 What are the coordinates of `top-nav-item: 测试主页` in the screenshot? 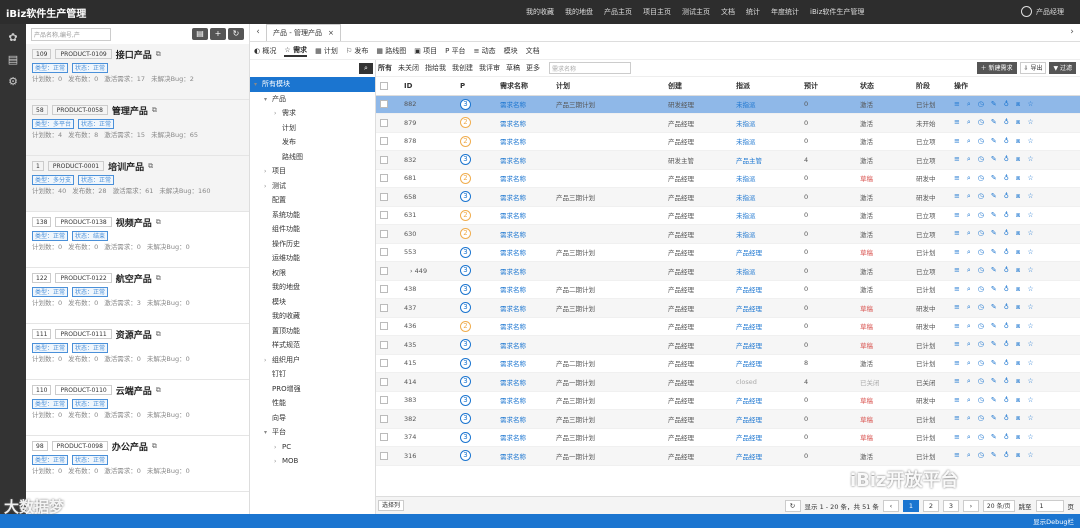 It's located at (696, 12).